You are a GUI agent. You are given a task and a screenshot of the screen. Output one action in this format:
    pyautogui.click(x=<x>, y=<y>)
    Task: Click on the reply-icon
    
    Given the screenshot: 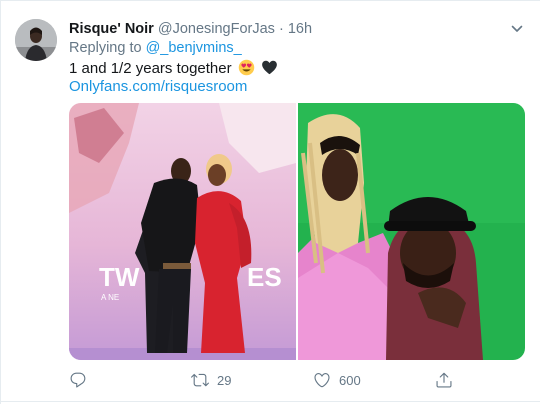 What is the action you would take?
    pyautogui.click(x=78, y=380)
    